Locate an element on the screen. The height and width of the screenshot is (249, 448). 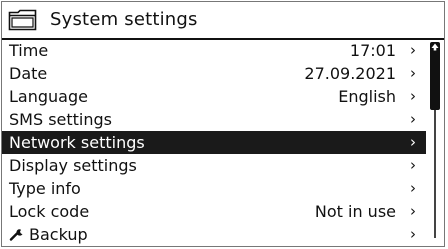
menu-item-label-wrap: Backup is located at coordinates (48, 234).